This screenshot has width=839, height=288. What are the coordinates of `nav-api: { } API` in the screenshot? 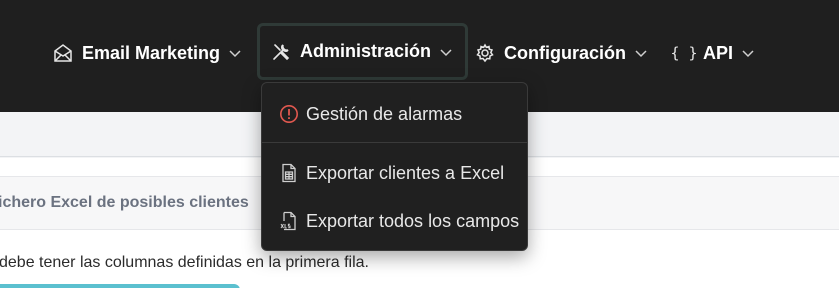 It's located at (712, 53).